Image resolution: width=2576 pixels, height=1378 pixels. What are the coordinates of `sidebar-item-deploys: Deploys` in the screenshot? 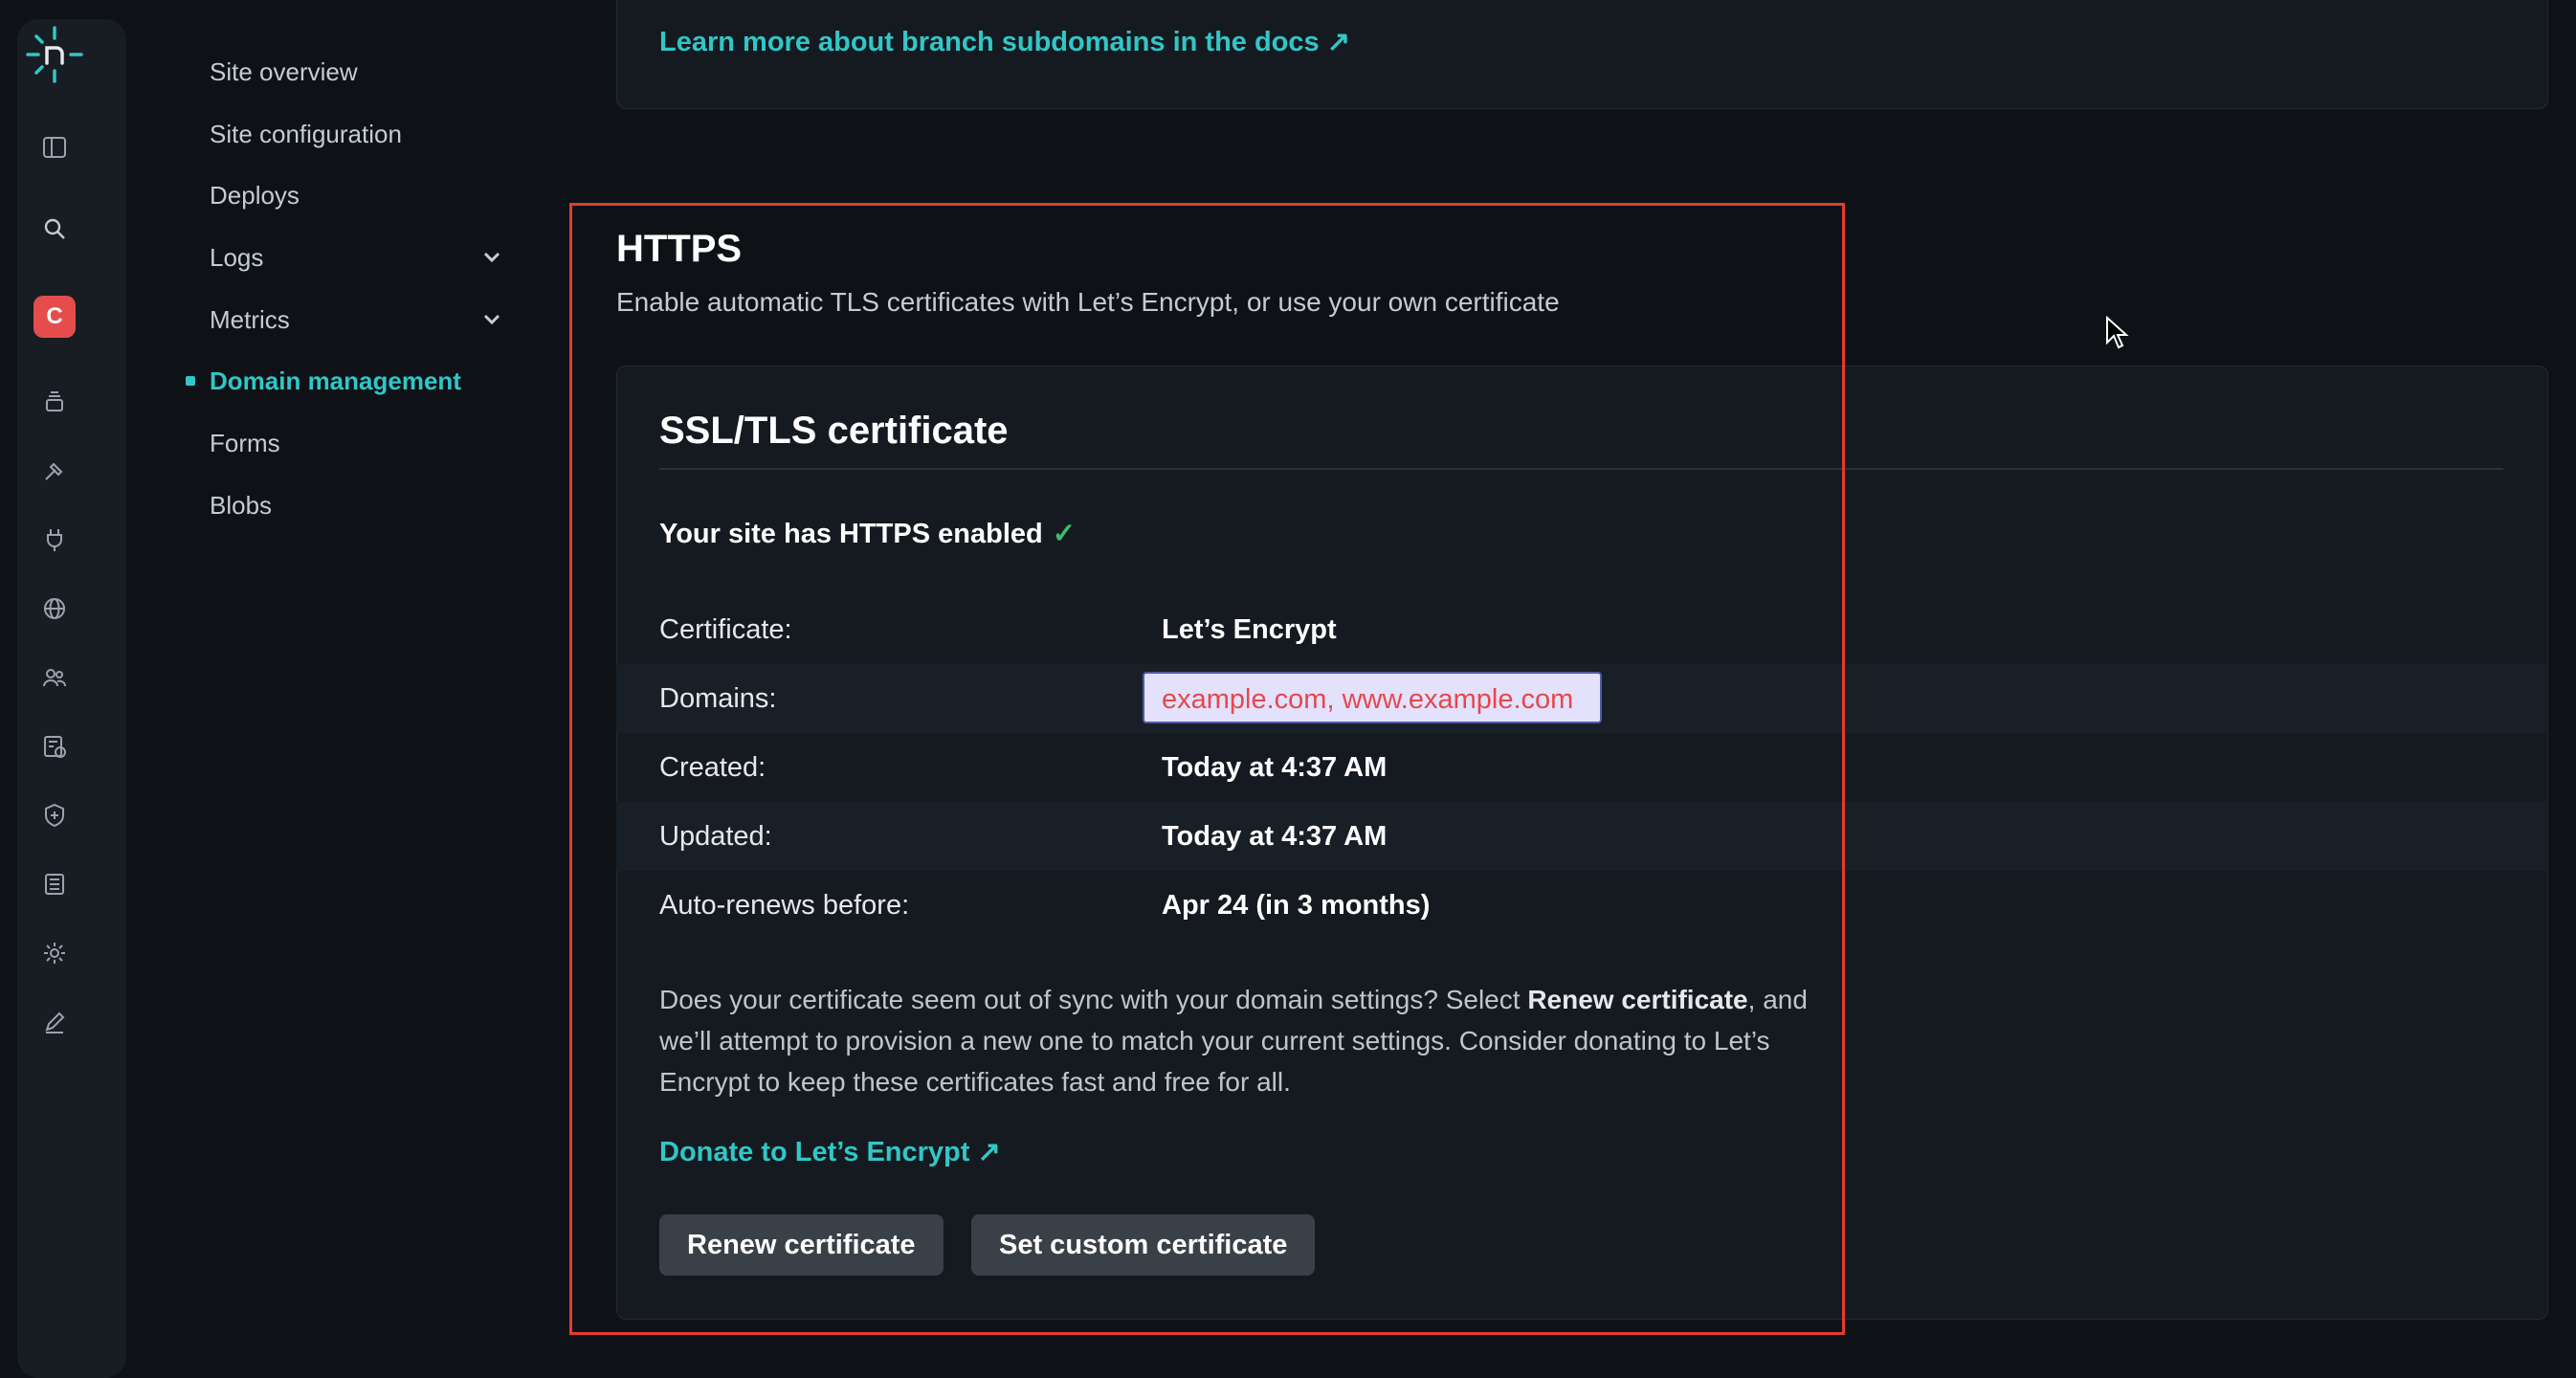 It's located at (255, 195).